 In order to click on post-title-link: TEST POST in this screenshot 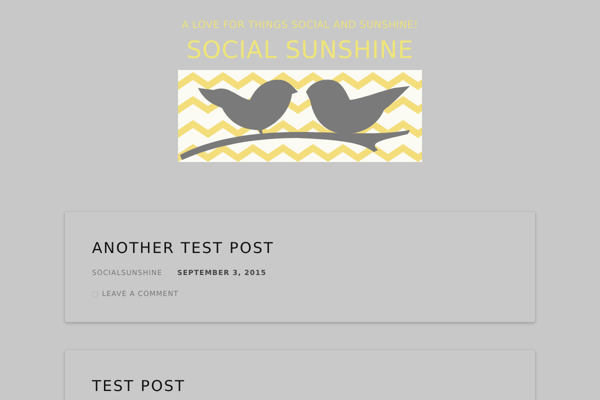, I will do `click(139, 386)`.